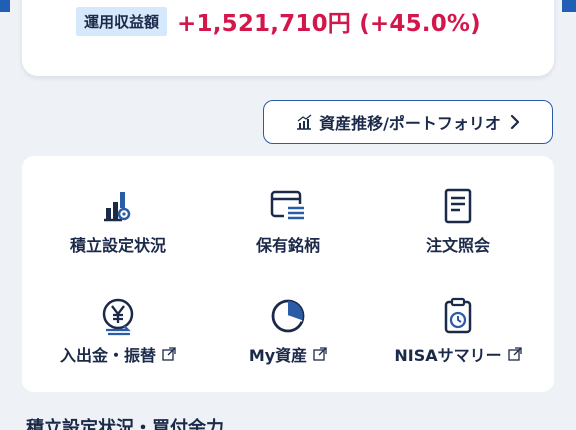 Image resolution: width=576 pixels, height=430 pixels. What do you see at coordinates (515, 122) in the screenshot?
I see `chevron-right-icon` at bounding box center [515, 122].